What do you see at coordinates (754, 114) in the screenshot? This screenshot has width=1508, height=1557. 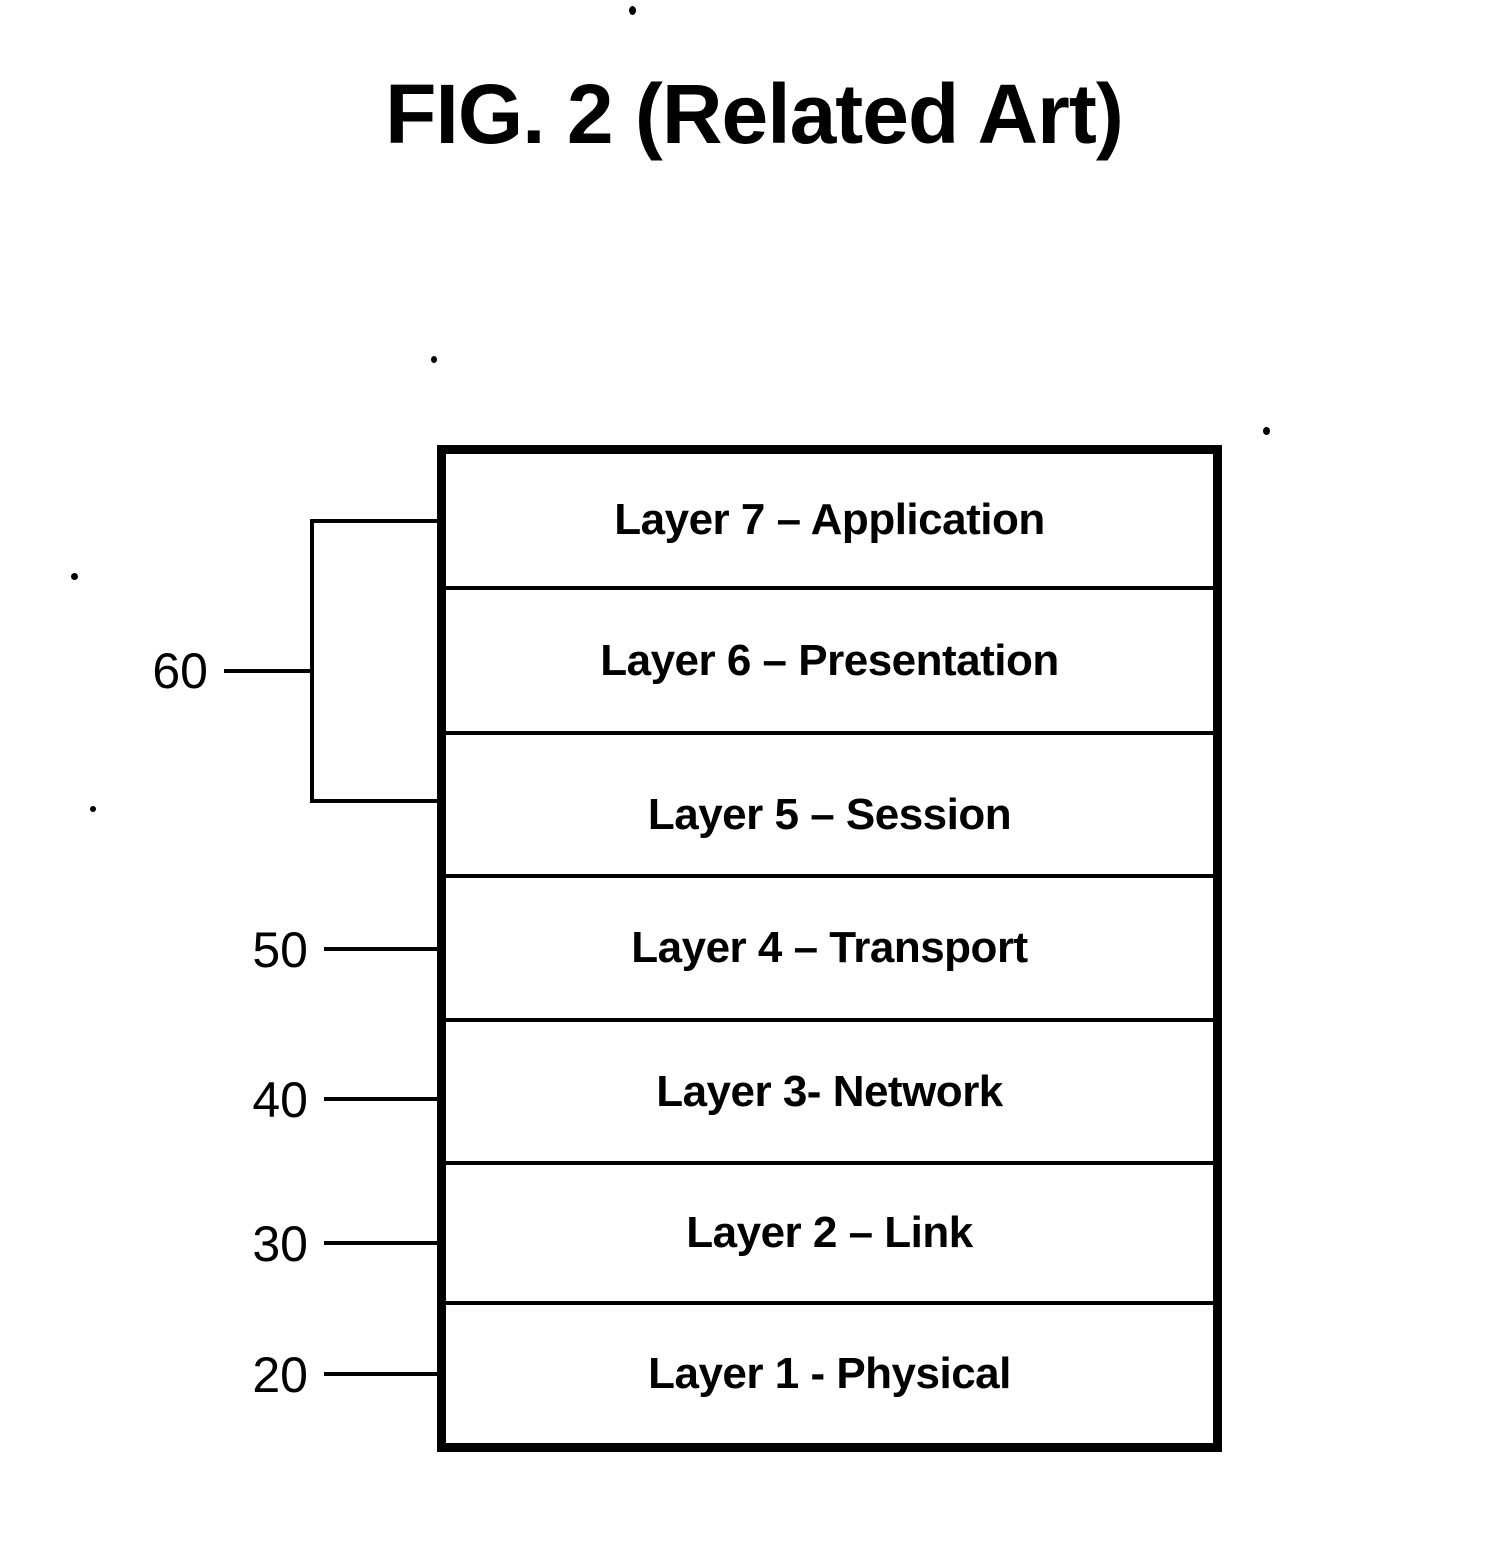 I see `figure-title: FIG. 2 (Related Art)` at bounding box center [754, 114].